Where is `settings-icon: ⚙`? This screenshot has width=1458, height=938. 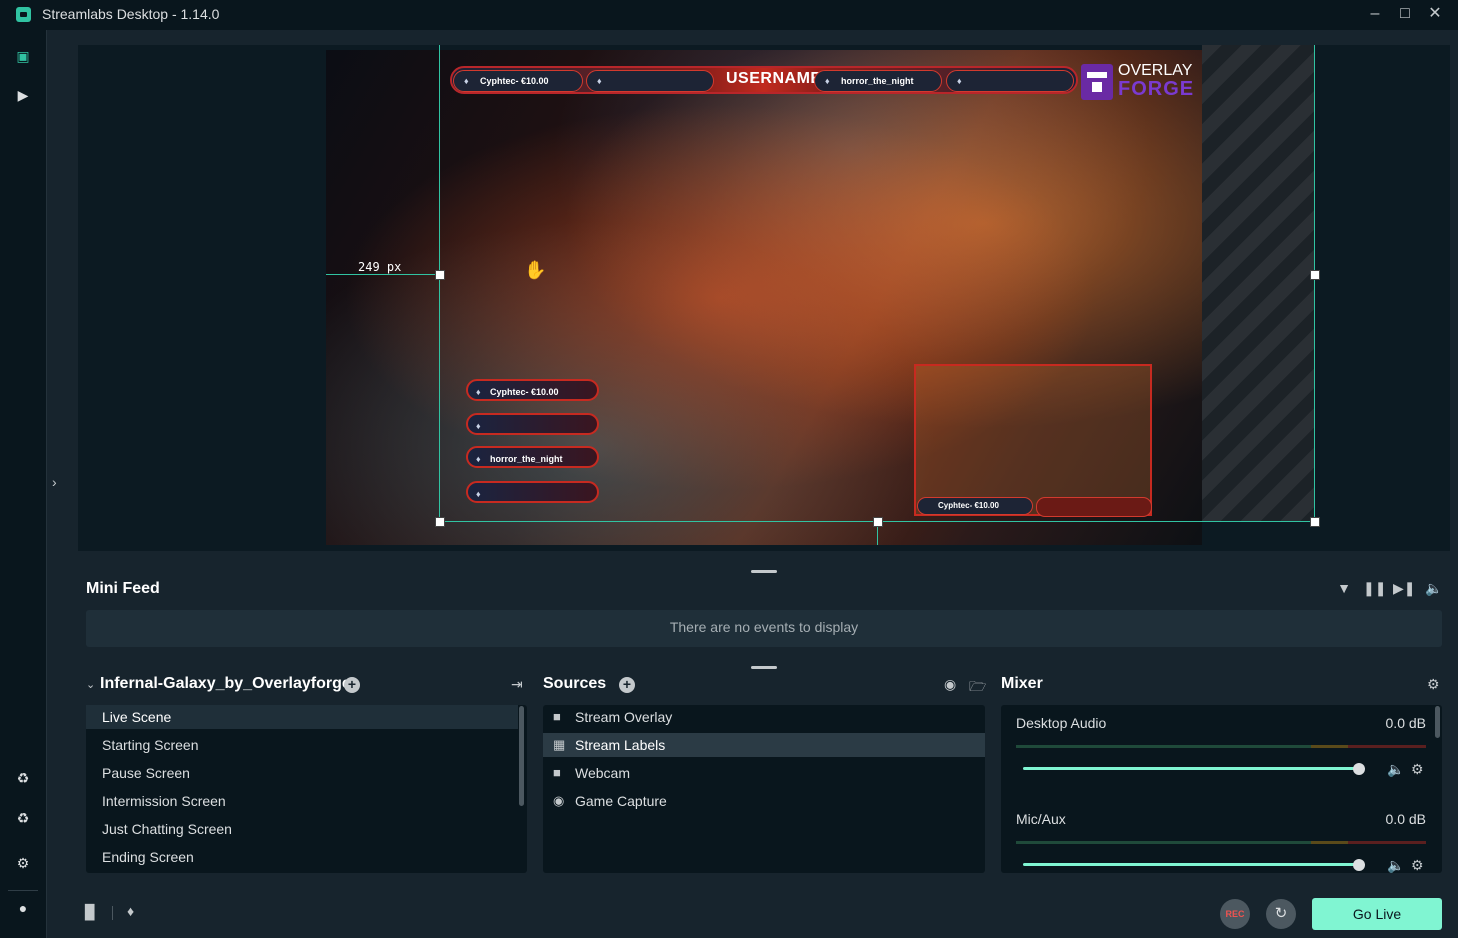
settings-icon: ⚙ is located at coordinates (23, 863).